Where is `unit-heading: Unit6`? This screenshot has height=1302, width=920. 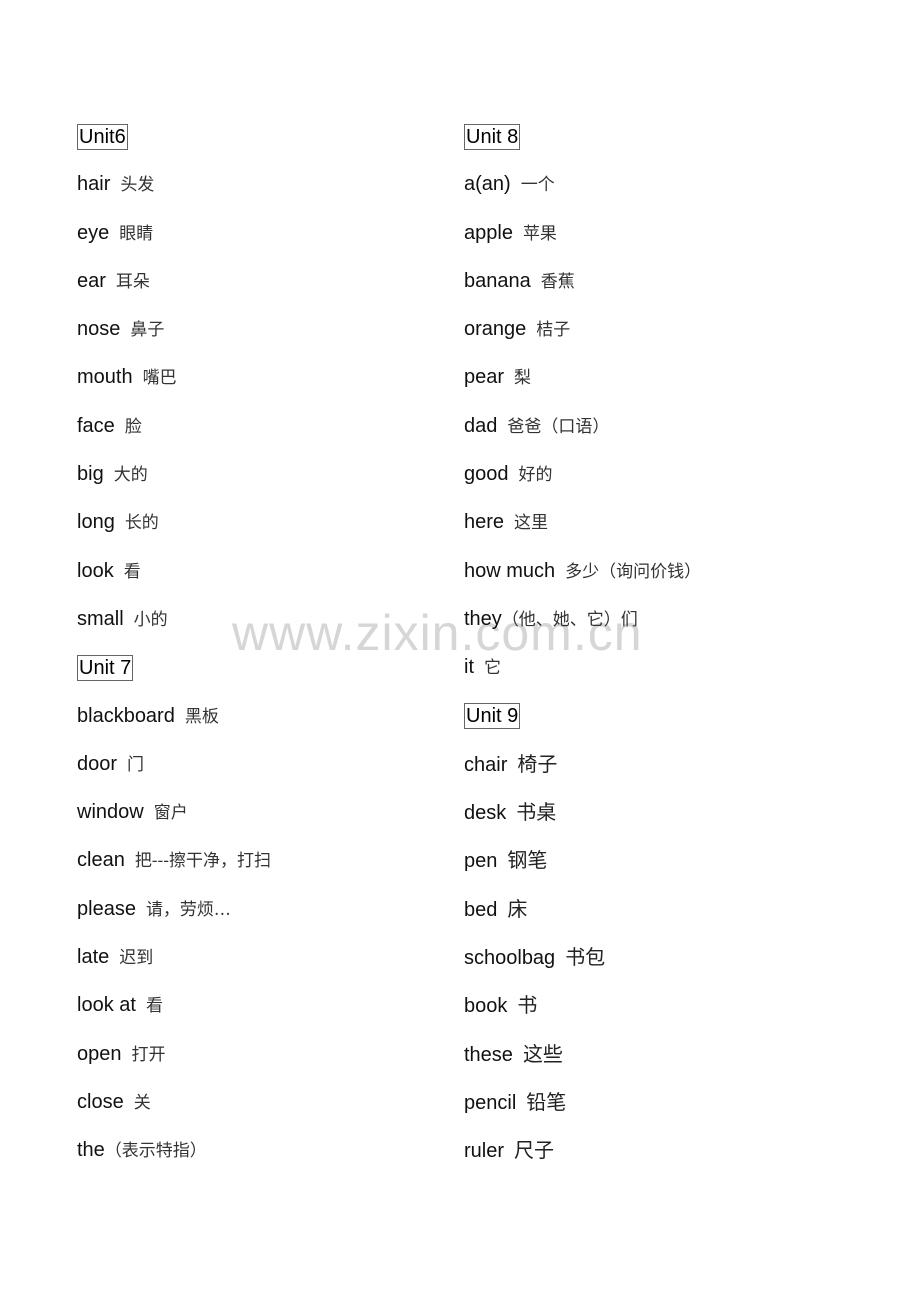 unit-heading: Unit6 is located at coordinates (102, 136).